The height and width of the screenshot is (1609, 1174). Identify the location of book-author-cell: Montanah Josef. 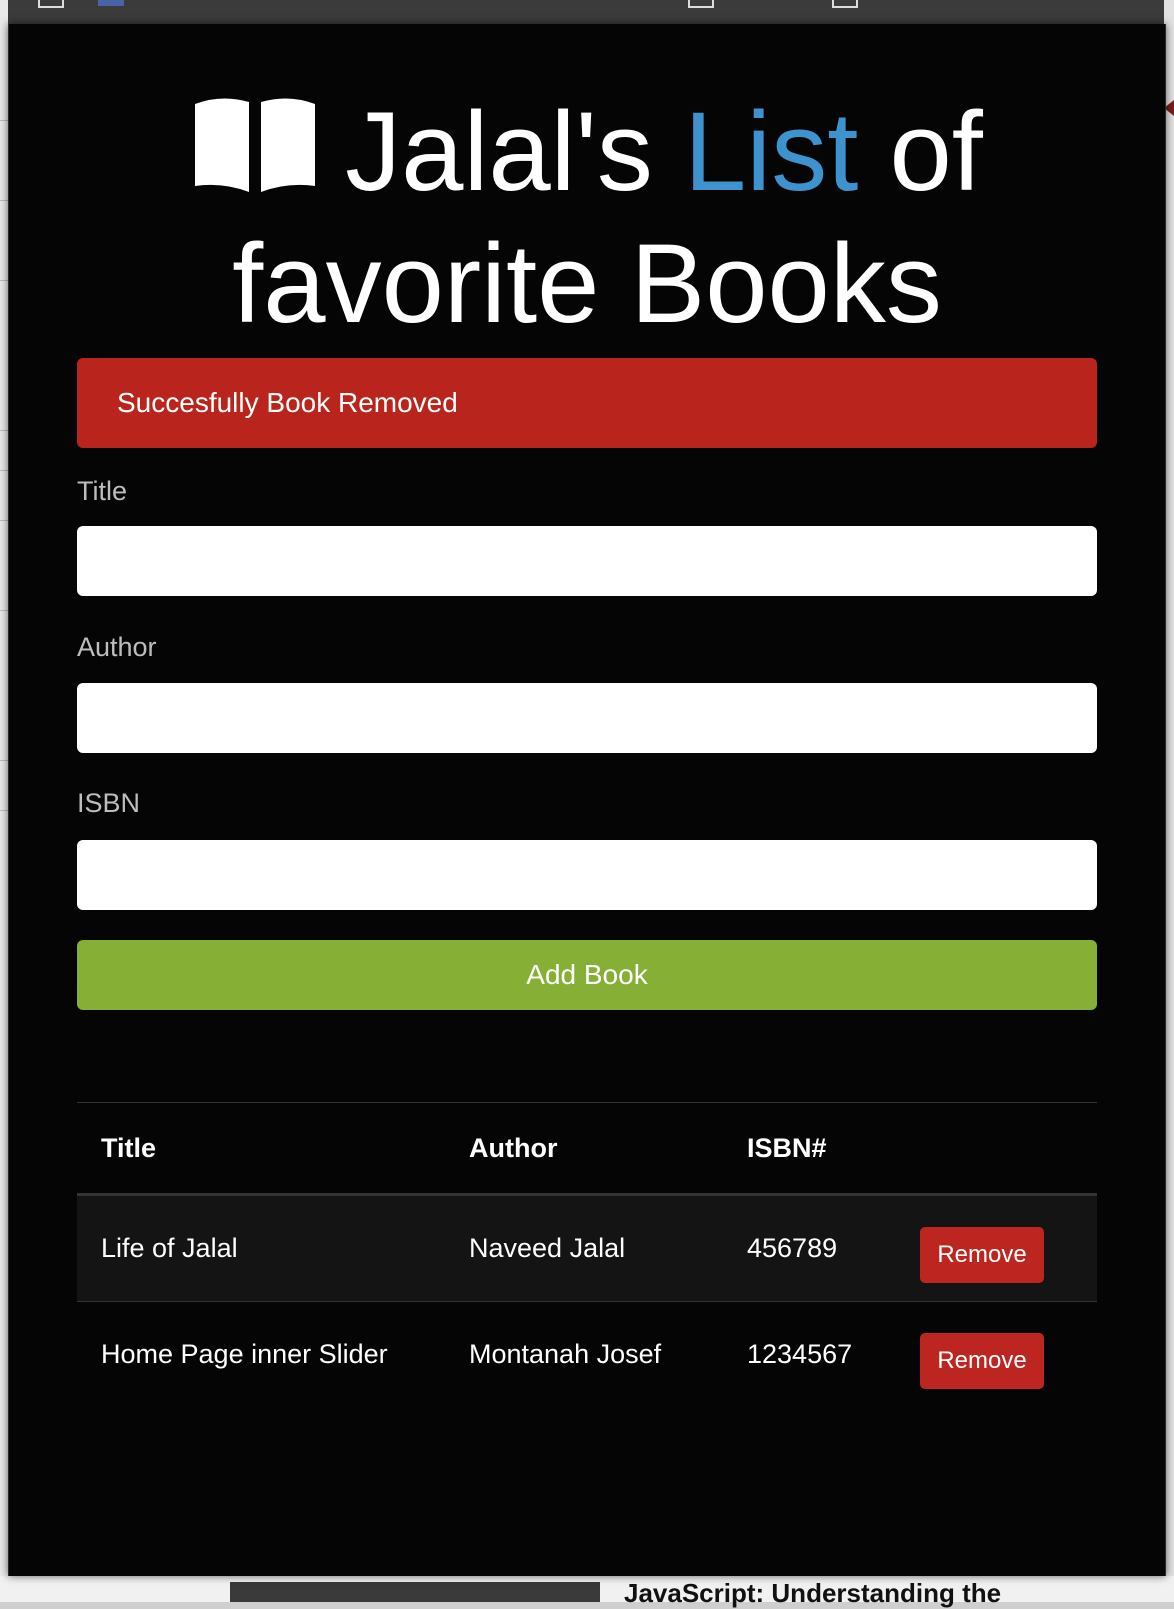
(565, 1354).